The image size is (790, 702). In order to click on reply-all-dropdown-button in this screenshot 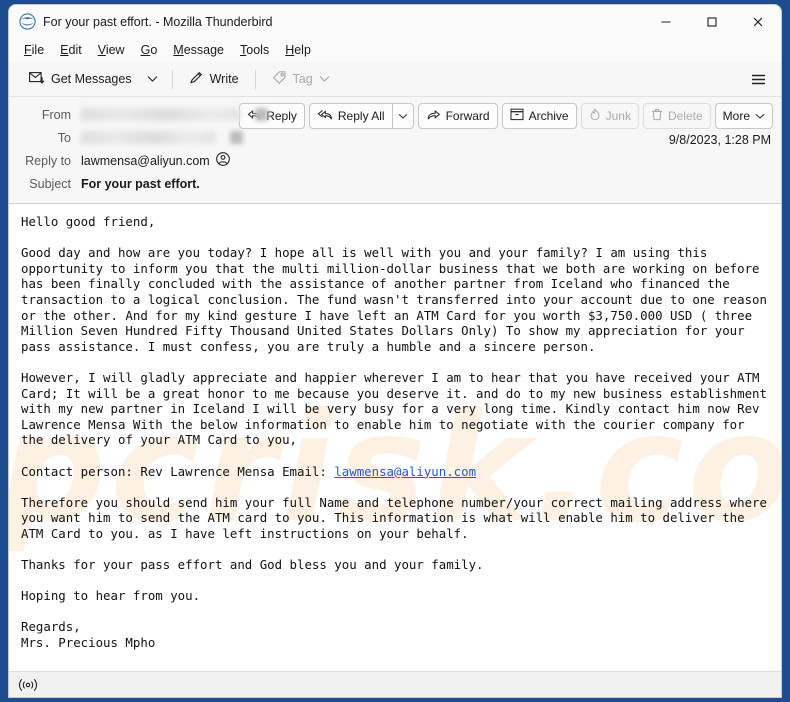, I will do `click(403, 116)`.